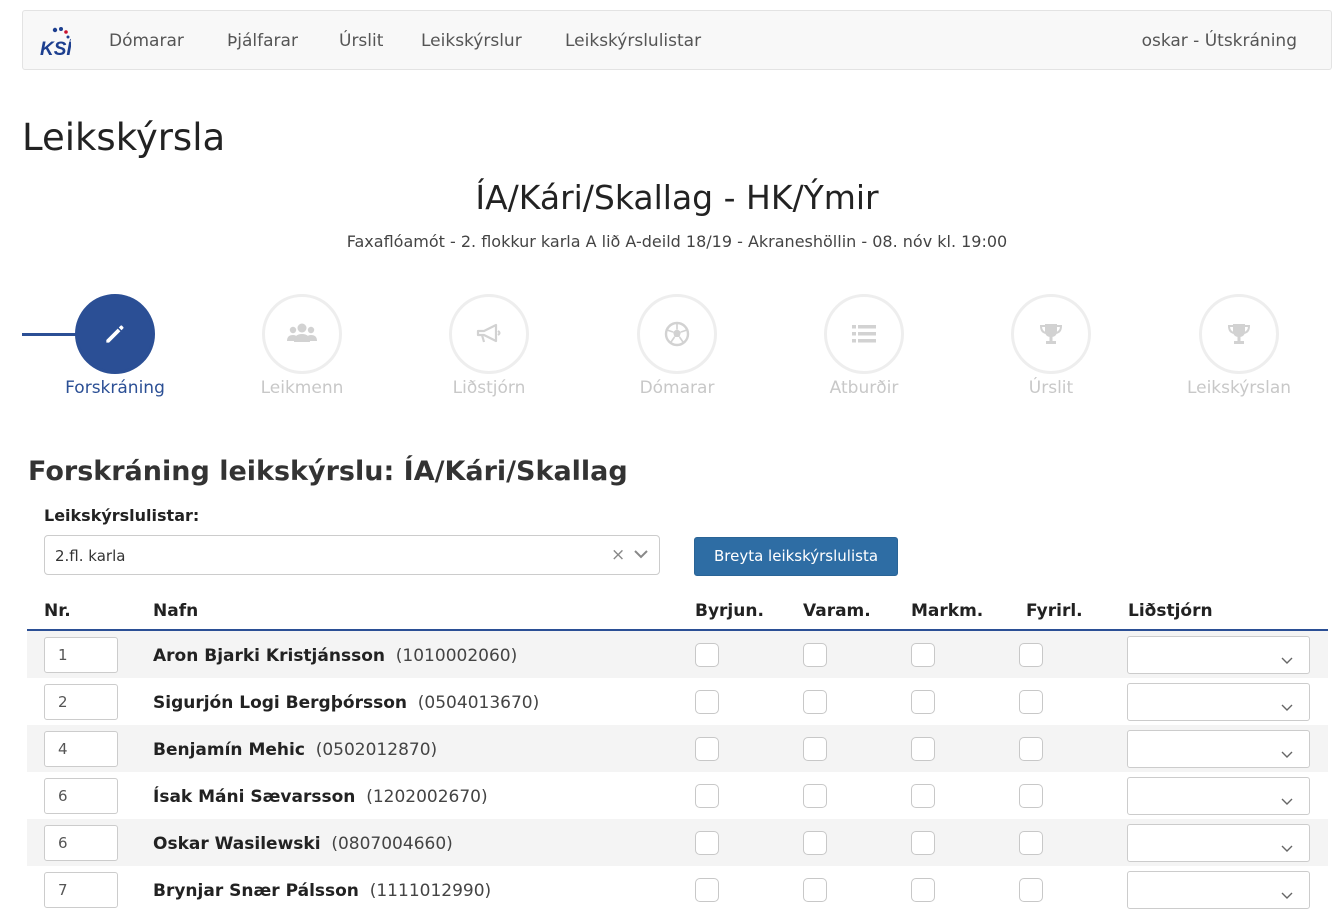  I want to click on step-label: Liðstjórn, so click(489, 388).